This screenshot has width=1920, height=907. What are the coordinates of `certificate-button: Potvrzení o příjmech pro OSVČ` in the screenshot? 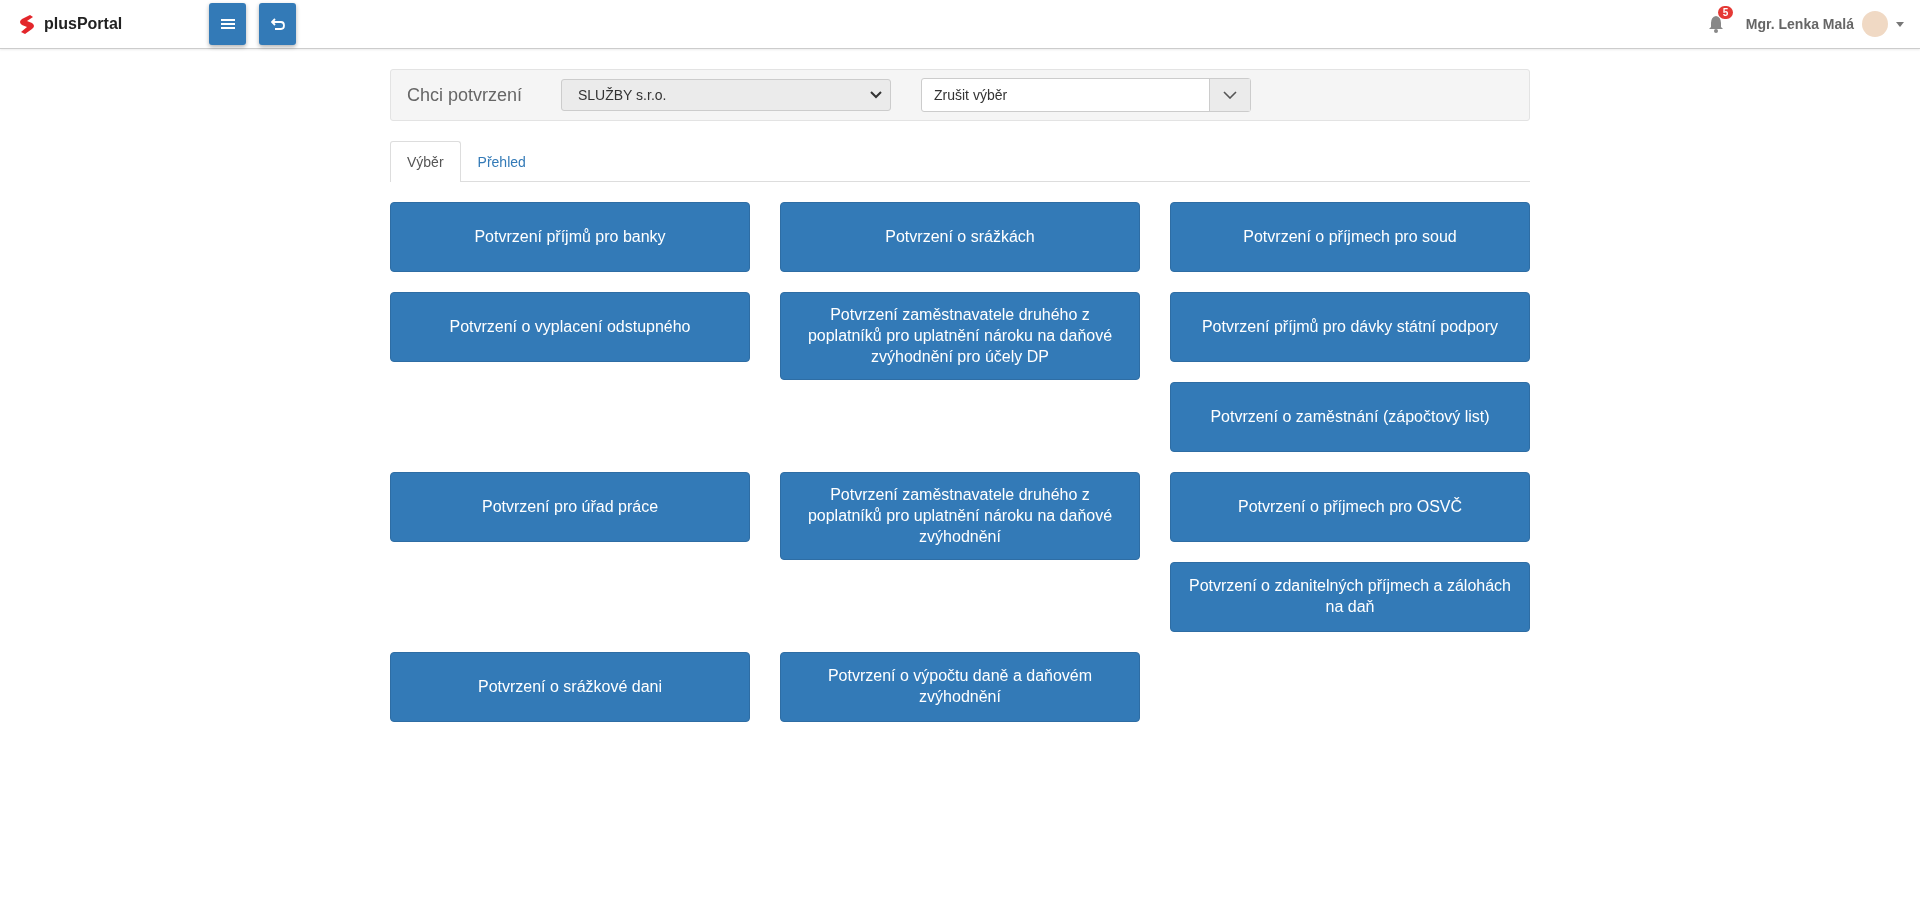 It's located at (1350, 507).